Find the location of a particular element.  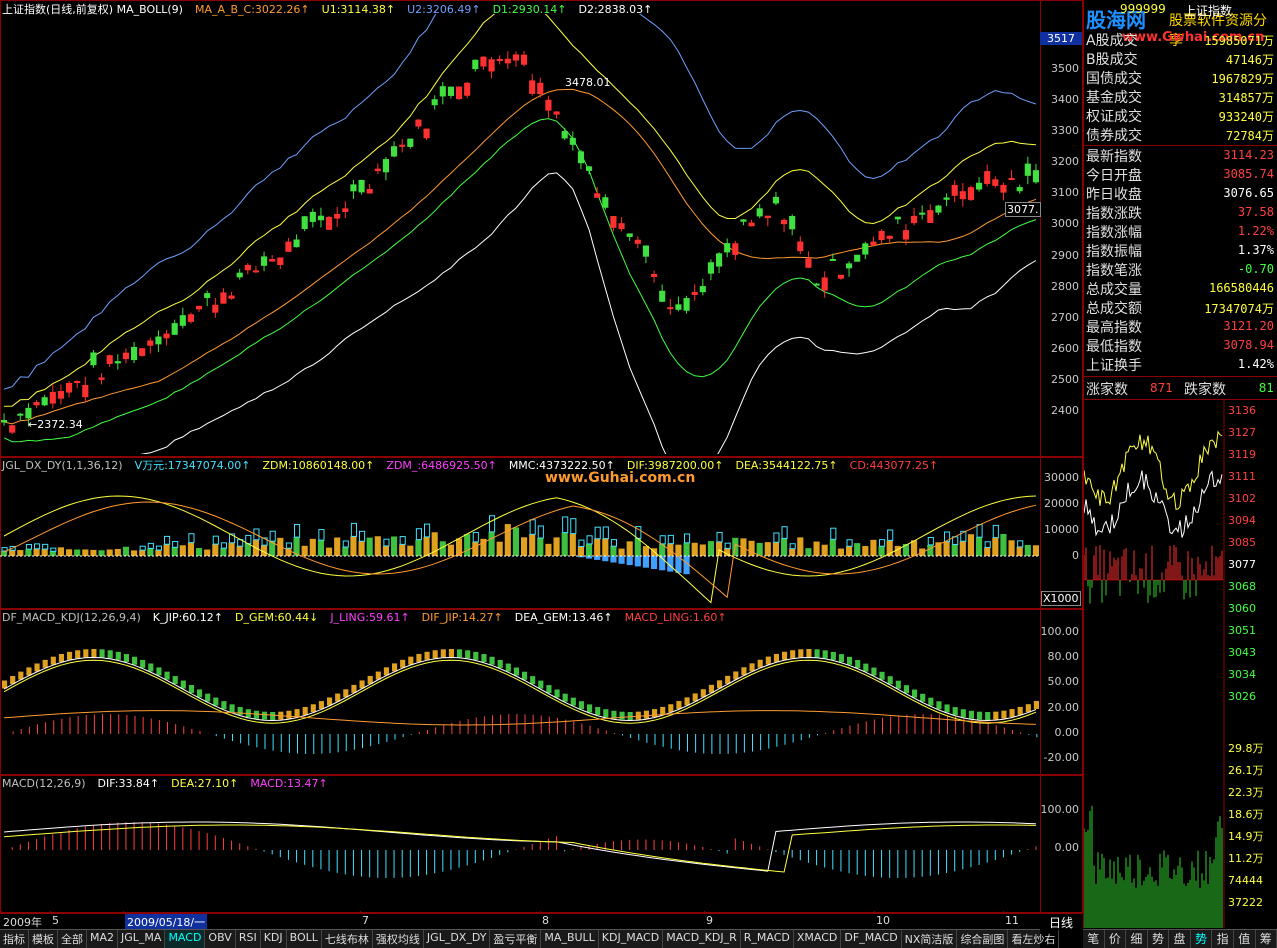

mini-tick: 3136 is located at coordinates (1242, 410).